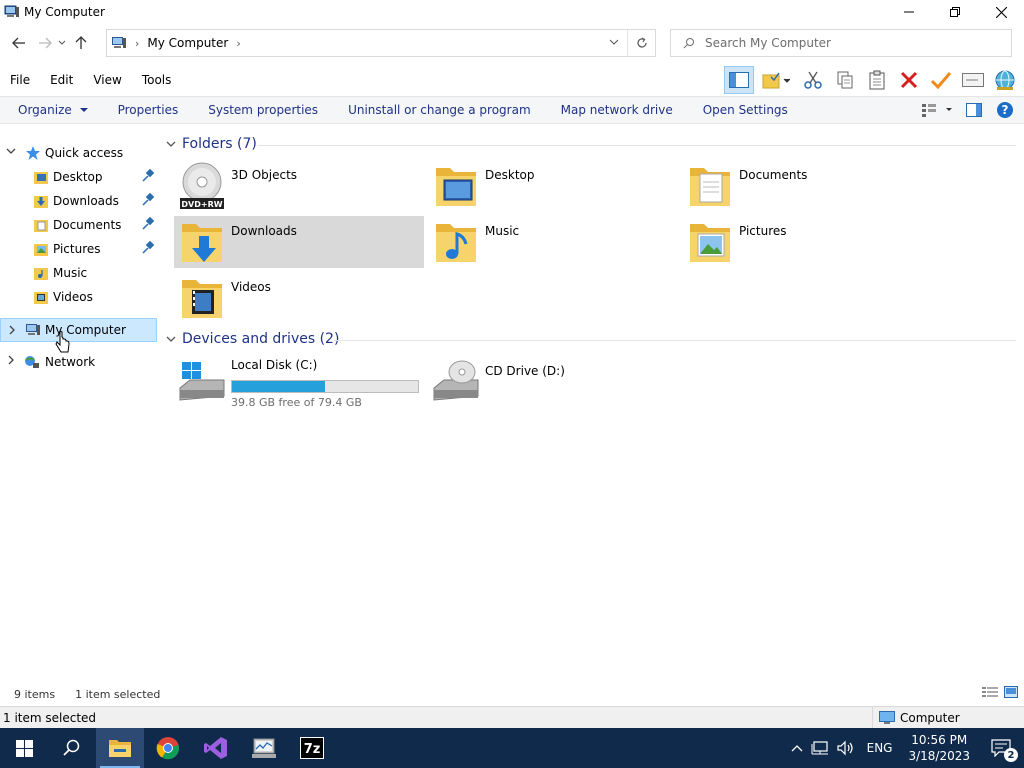 Image resolution: width=1024 pixels, height=768 pixels. Describe the element at coordinates (78, 330) in the screenshot. I see `nav-my-computer: My Computer` at that location.